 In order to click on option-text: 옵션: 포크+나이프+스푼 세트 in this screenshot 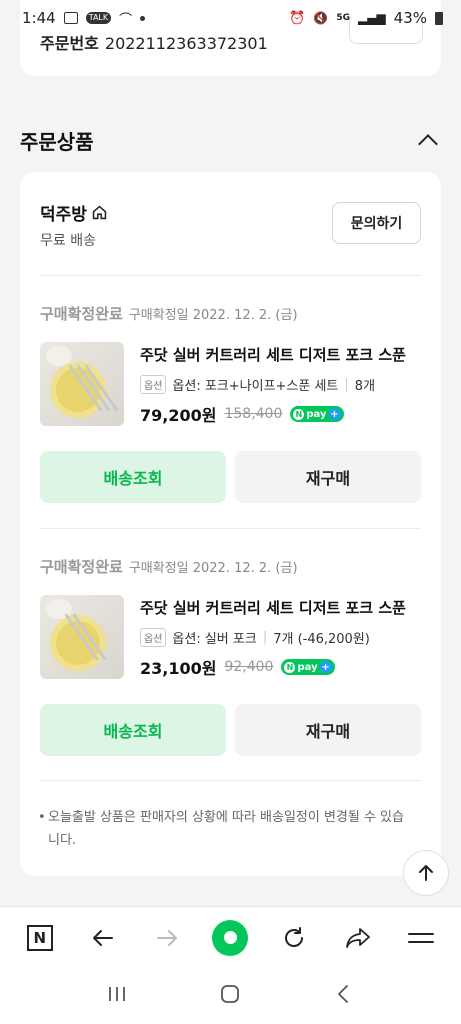, I will do `click(255, 386)`.